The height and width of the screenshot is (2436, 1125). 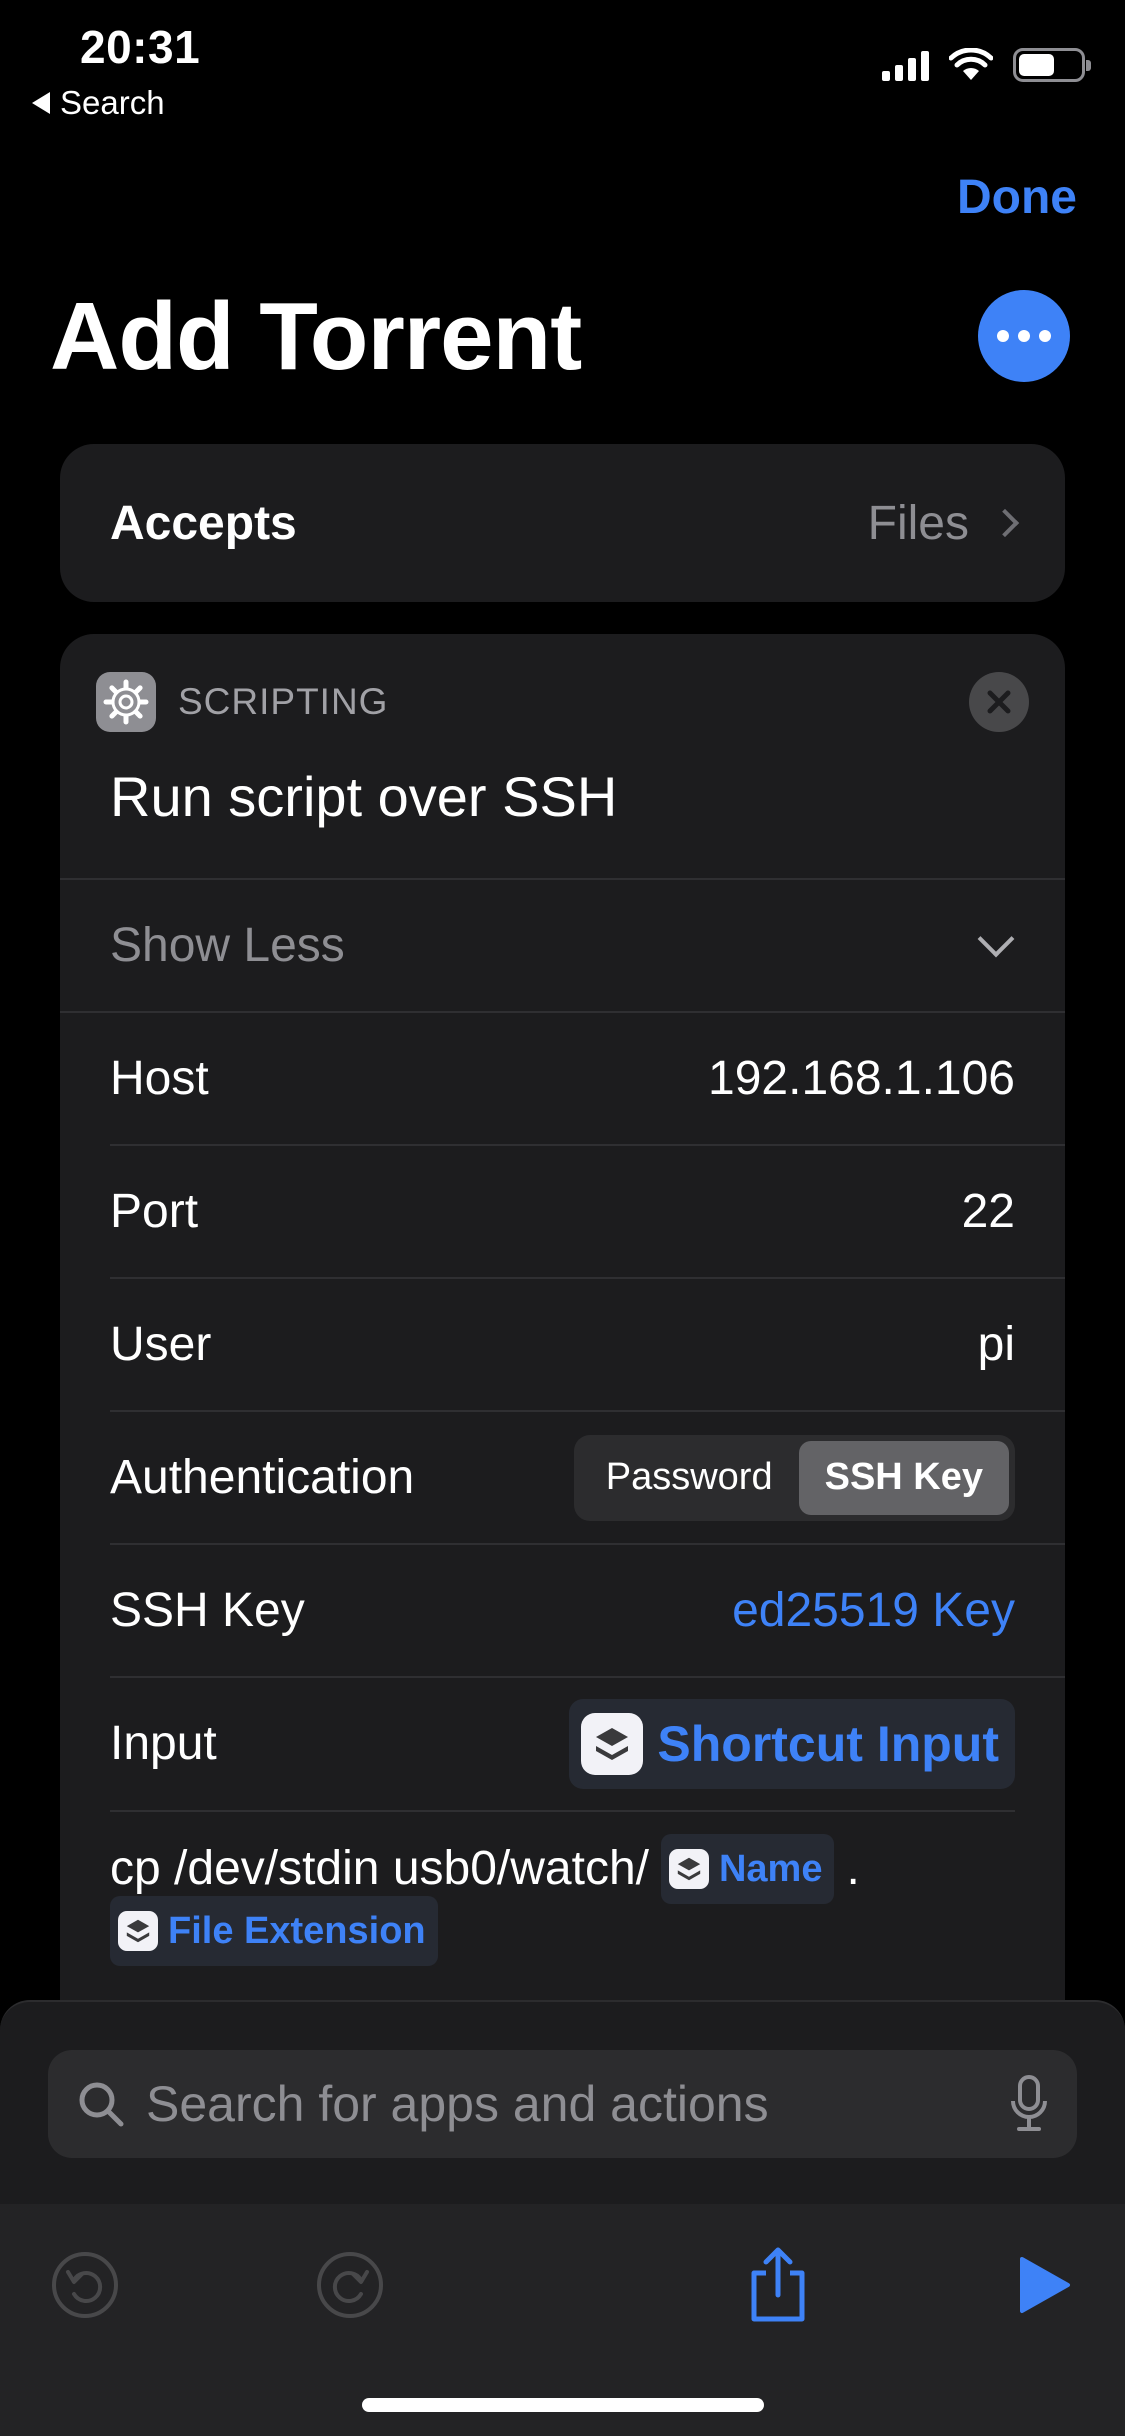 I want to click on remove-action-button, so click(x=999, y=702).